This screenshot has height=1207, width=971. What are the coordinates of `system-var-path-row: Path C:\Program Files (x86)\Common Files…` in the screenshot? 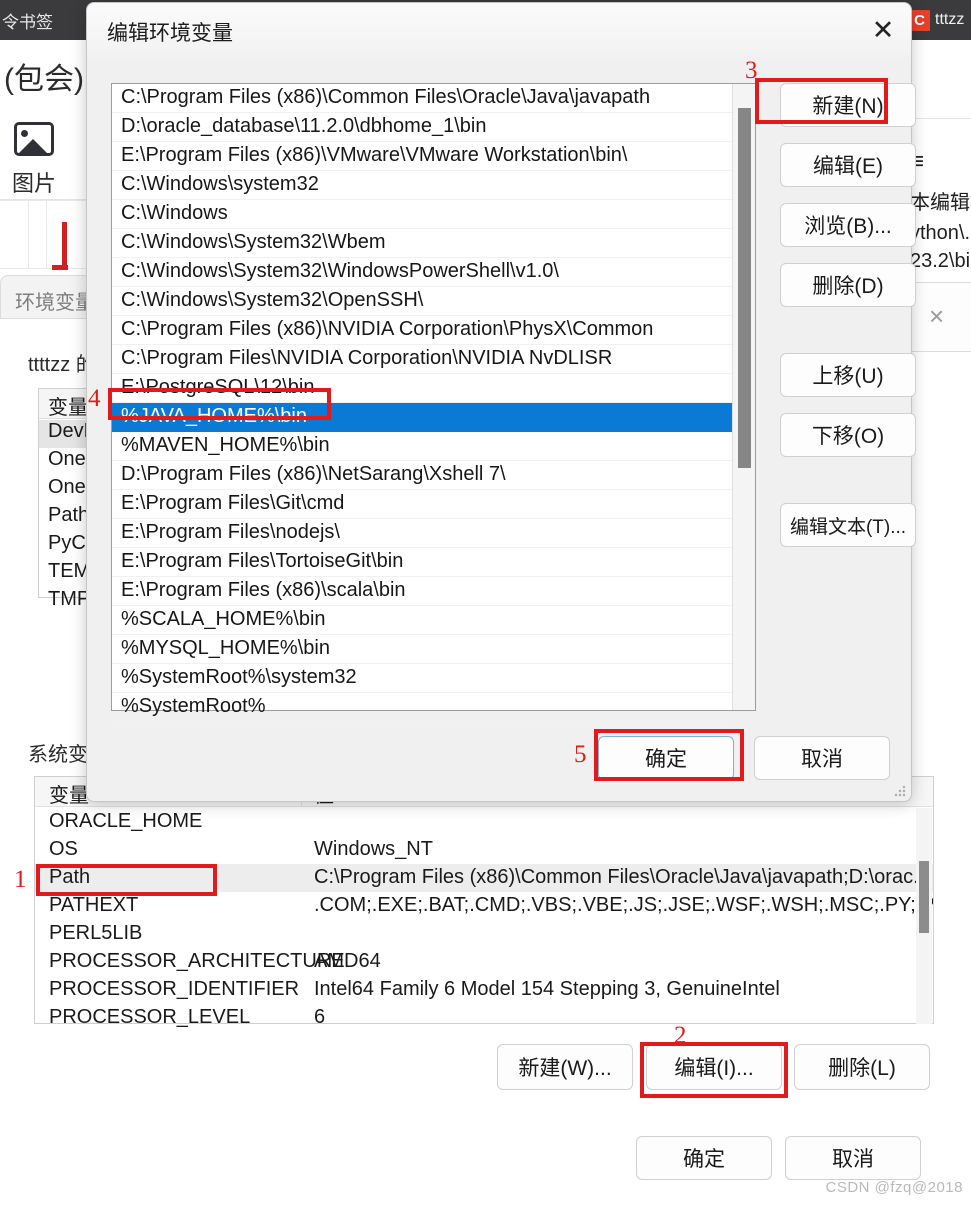 It's located at (484, 878).